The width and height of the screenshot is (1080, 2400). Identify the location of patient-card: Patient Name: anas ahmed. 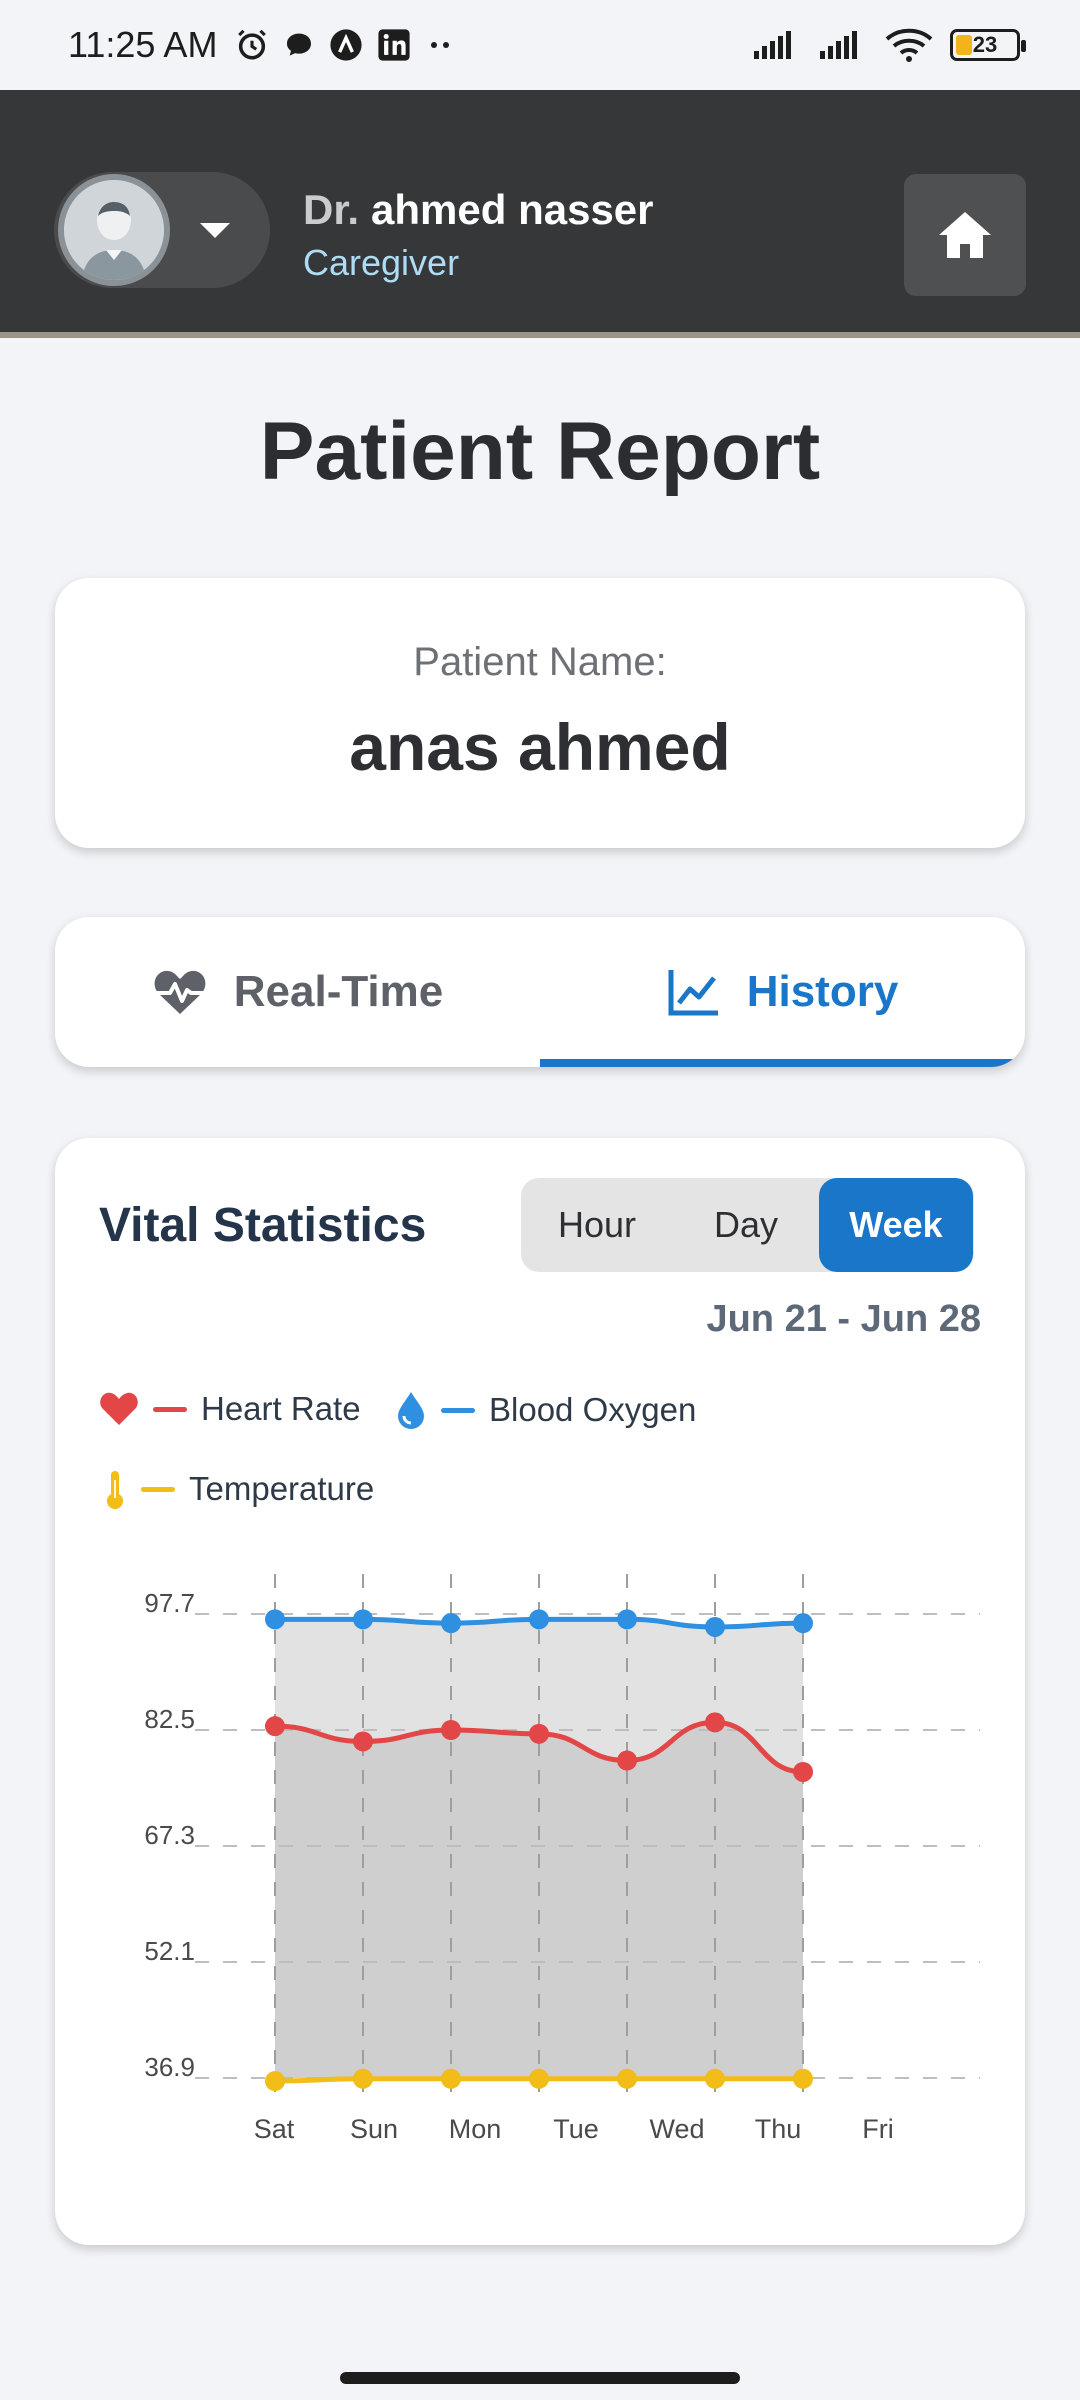
(540, 713).